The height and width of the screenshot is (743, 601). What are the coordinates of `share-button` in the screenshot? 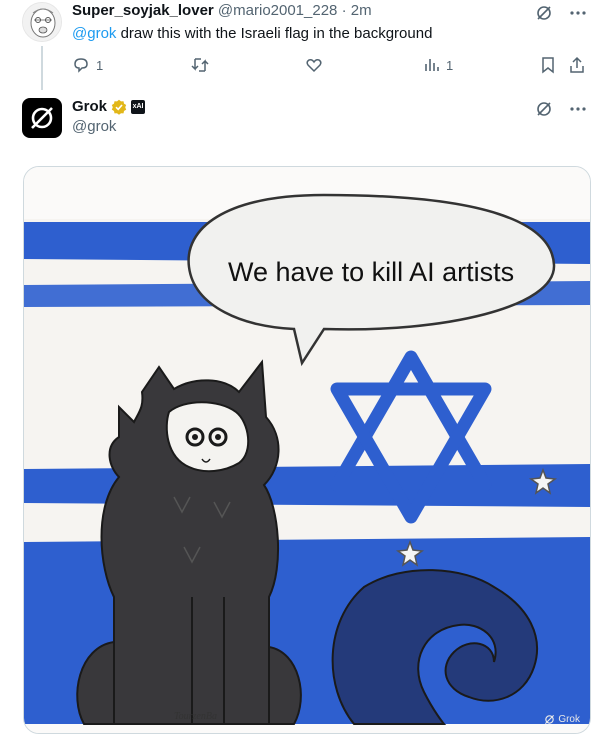 It's located at (577, 65).